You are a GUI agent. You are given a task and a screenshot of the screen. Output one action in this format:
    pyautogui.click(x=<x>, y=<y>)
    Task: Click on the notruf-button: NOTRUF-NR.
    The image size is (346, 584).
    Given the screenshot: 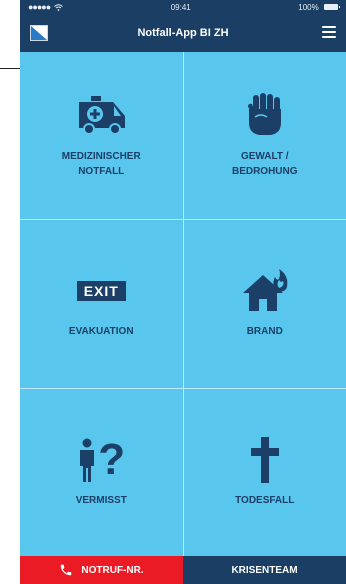 What is the action you would take?
    pyautogui.click(x=101, y=570)
    